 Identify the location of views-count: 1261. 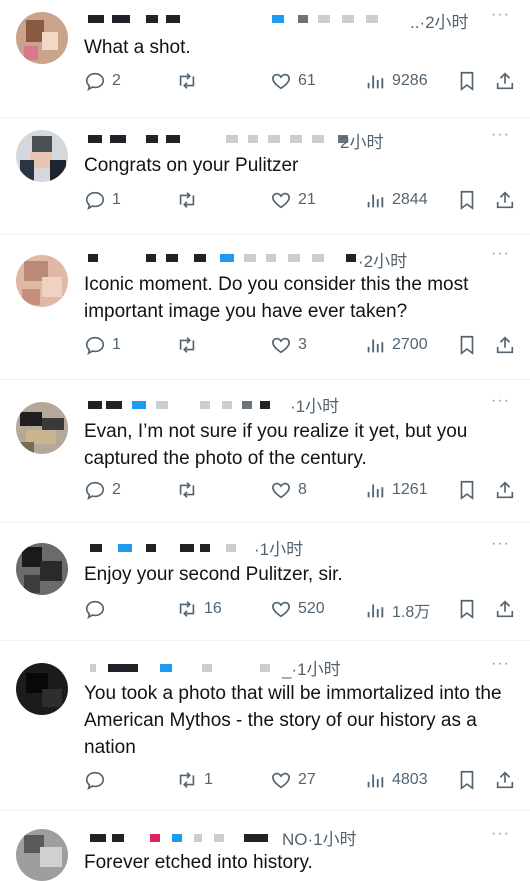
(410, 489).